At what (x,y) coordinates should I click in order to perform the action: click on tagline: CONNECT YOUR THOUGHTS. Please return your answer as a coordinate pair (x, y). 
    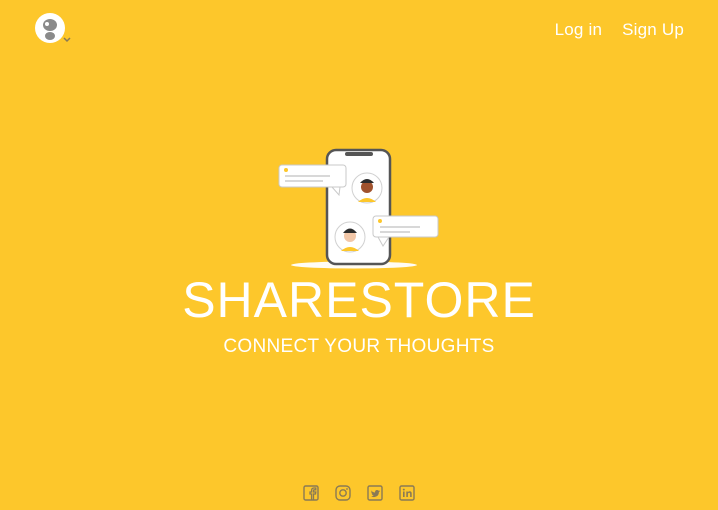
    Looking at the image, I should click on (359, 346).